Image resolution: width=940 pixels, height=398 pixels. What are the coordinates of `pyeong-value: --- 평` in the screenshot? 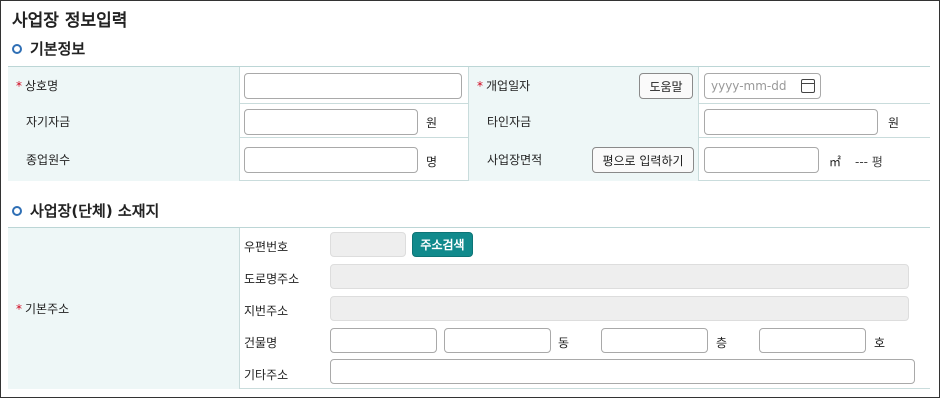 It's located at (869, 162).